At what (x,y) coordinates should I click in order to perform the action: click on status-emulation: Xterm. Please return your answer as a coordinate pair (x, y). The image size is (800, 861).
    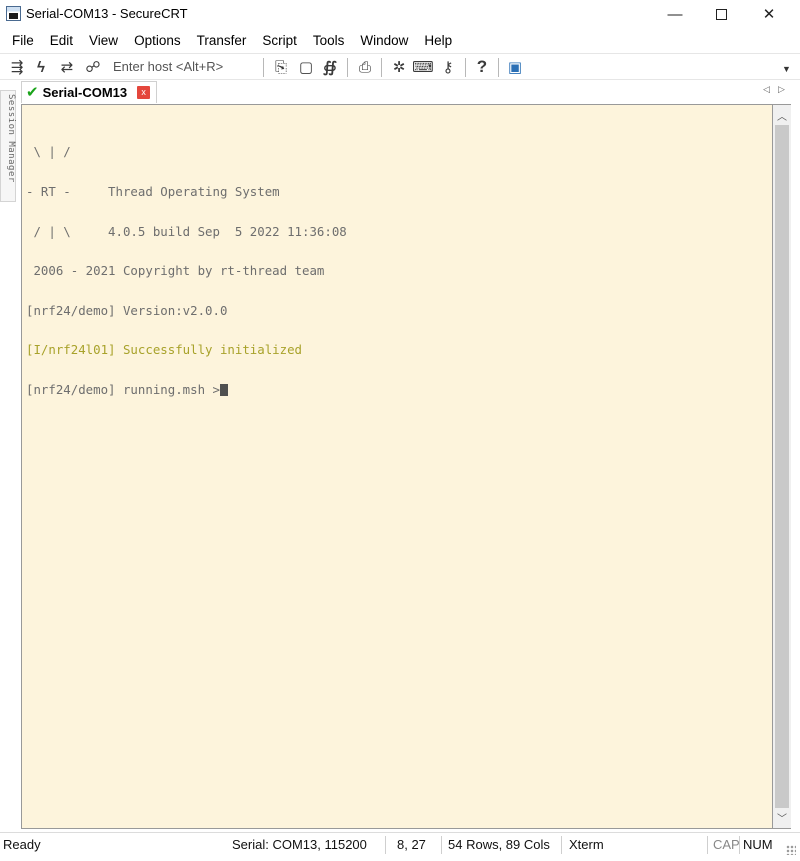
    Looking at the image, I should click on (586, 844).